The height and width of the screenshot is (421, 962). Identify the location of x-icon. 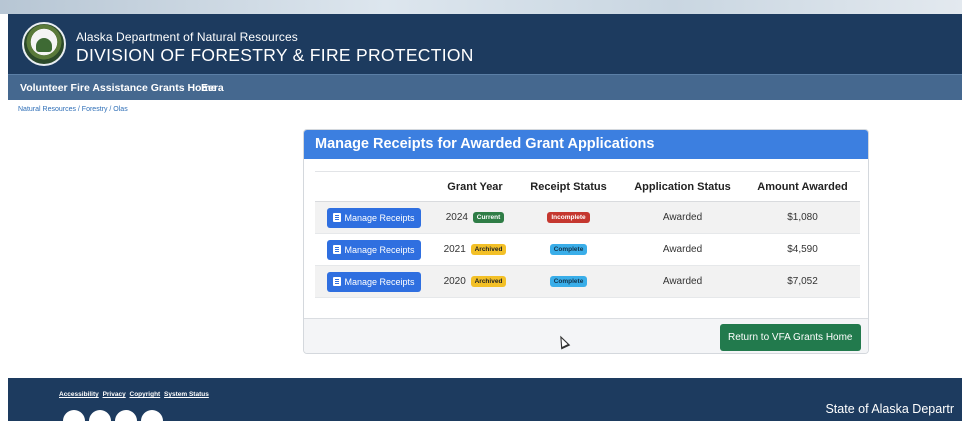
(126, 415).